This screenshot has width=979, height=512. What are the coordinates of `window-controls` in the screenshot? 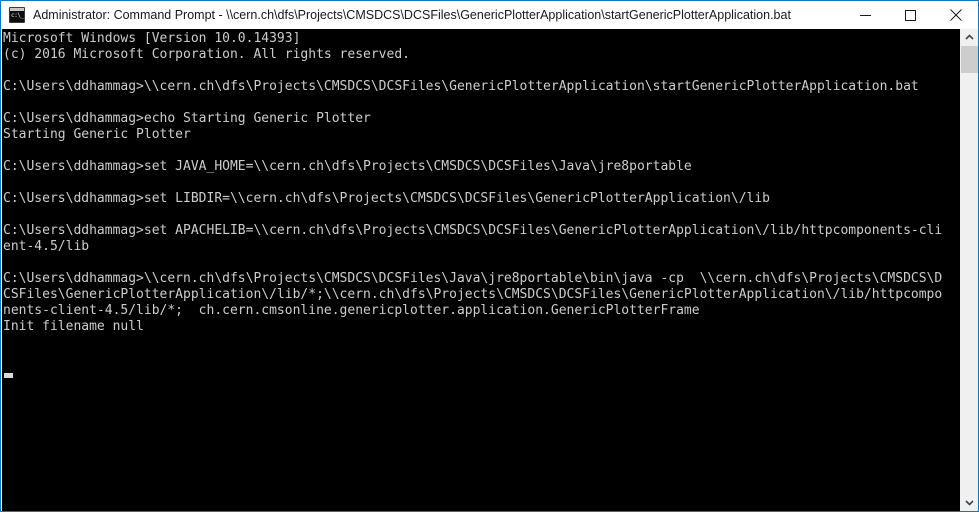 It's located at (910, 15).